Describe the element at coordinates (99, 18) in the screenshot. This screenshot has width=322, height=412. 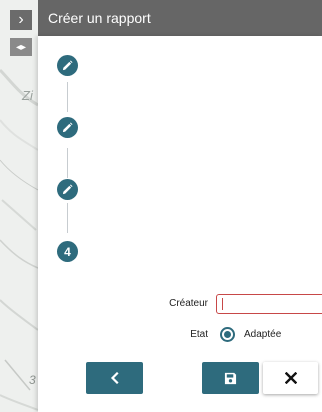
I see `panel-title: Créer un rapport` at that location.